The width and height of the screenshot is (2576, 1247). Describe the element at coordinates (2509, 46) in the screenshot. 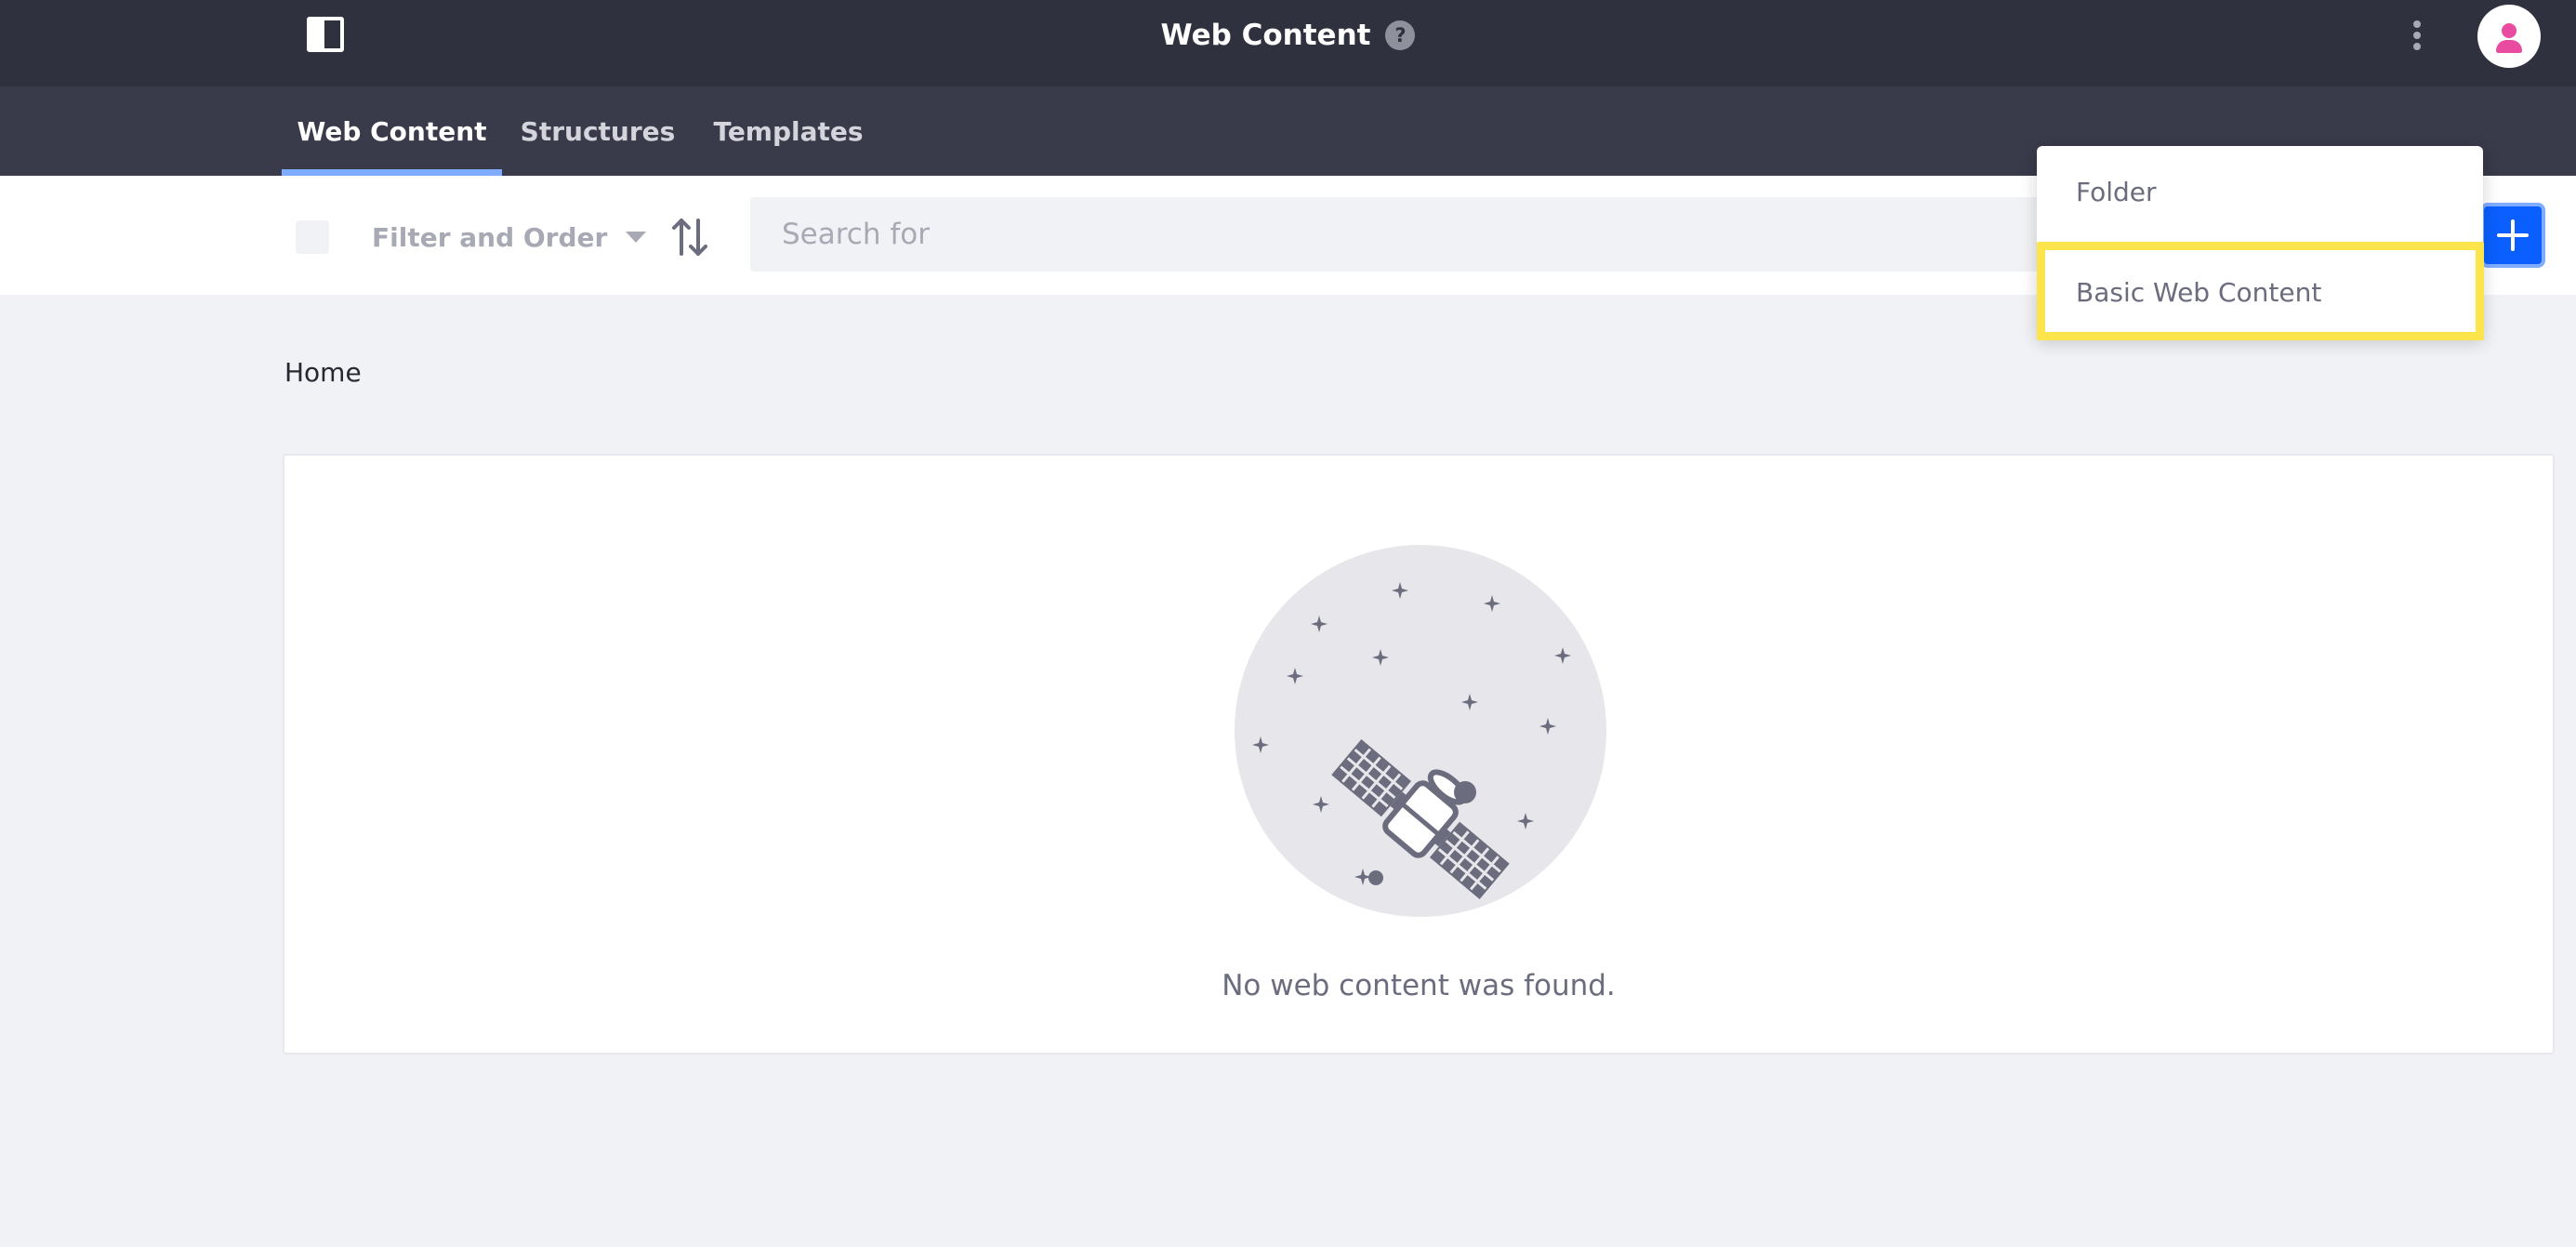

I see `avatar-body` at that location.